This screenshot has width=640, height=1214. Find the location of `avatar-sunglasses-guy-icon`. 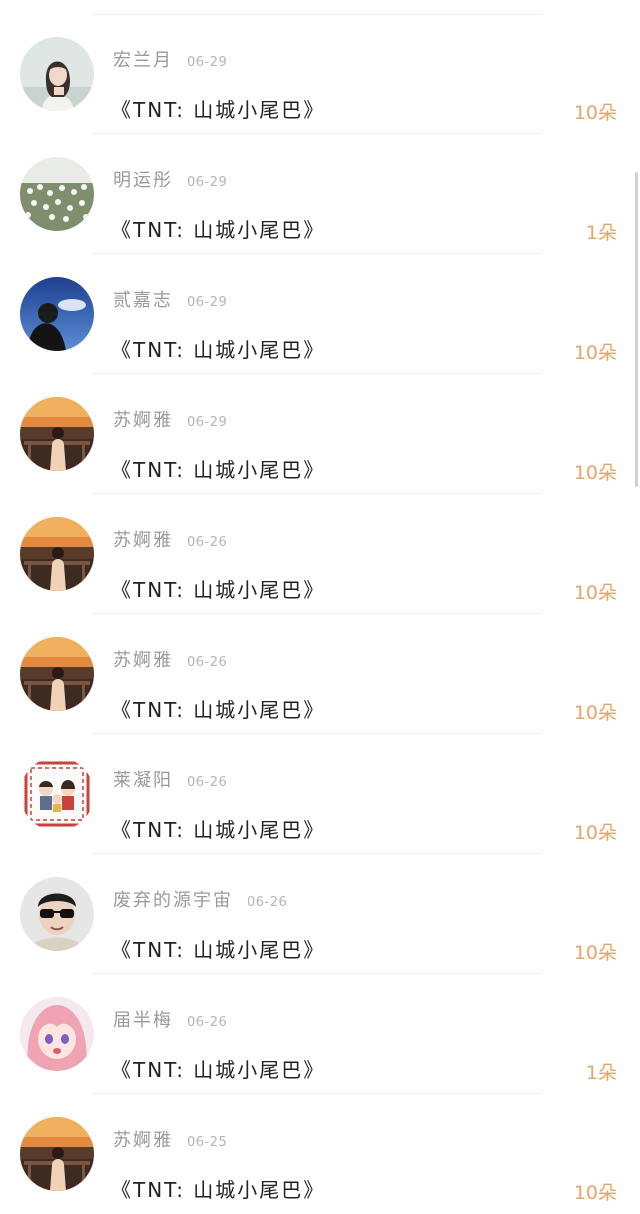

avatar-sunglasses-guy-icon is located at coordinates (57, 914).